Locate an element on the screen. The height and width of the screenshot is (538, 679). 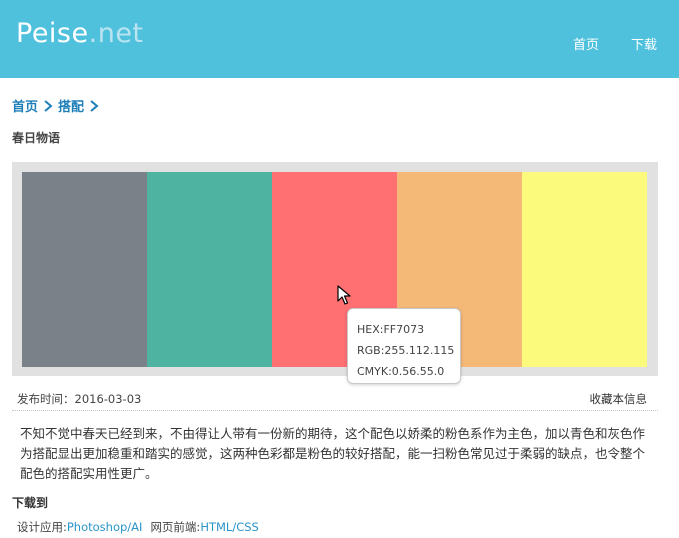
breadcrumb: 首页 搭配 is located at coordinates (58, 105).